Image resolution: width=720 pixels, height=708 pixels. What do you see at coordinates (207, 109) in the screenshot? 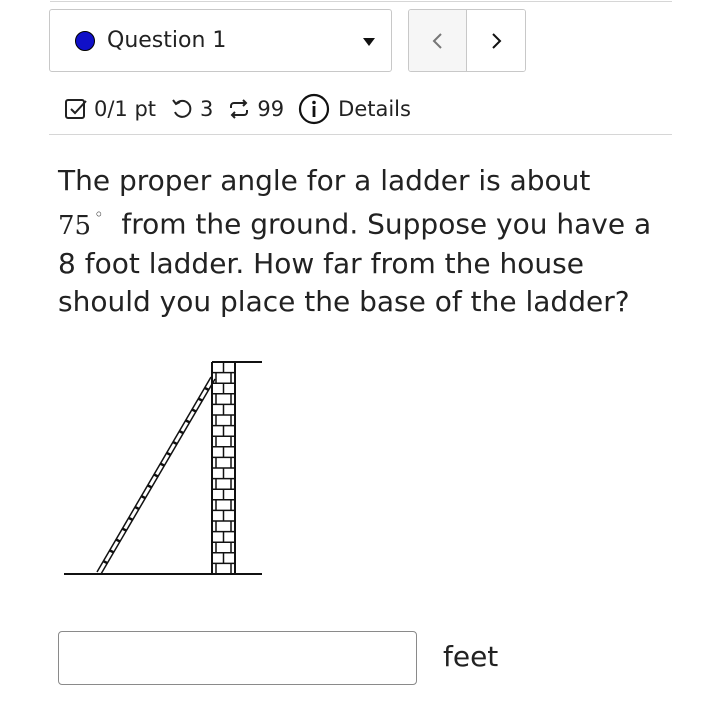
I see `attempts-text: 3` at bounding box center [207, 109].